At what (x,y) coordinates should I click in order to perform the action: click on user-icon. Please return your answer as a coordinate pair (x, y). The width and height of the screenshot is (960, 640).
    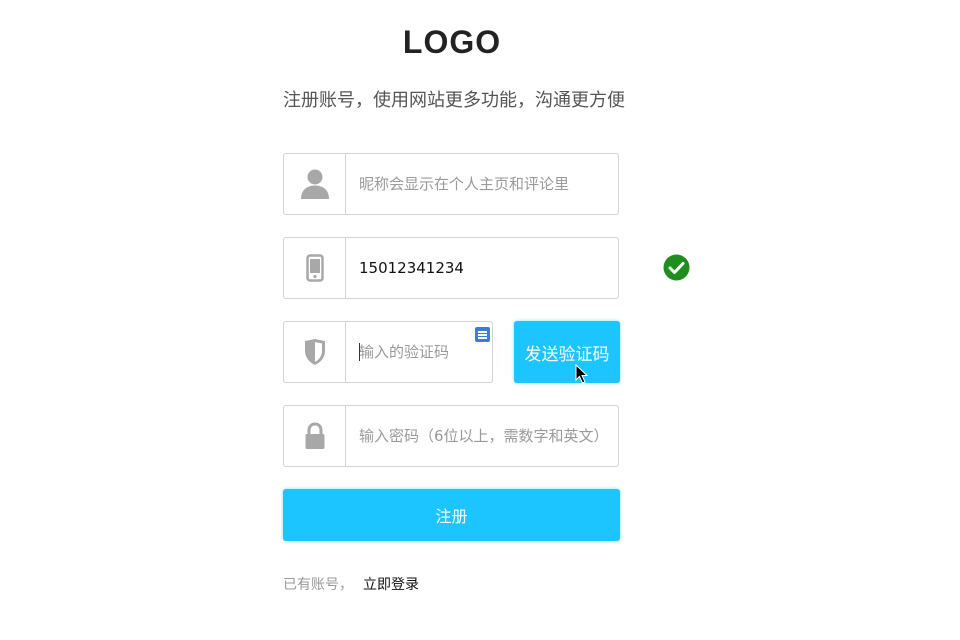
    Looking at the image, I should click on (315, 184).